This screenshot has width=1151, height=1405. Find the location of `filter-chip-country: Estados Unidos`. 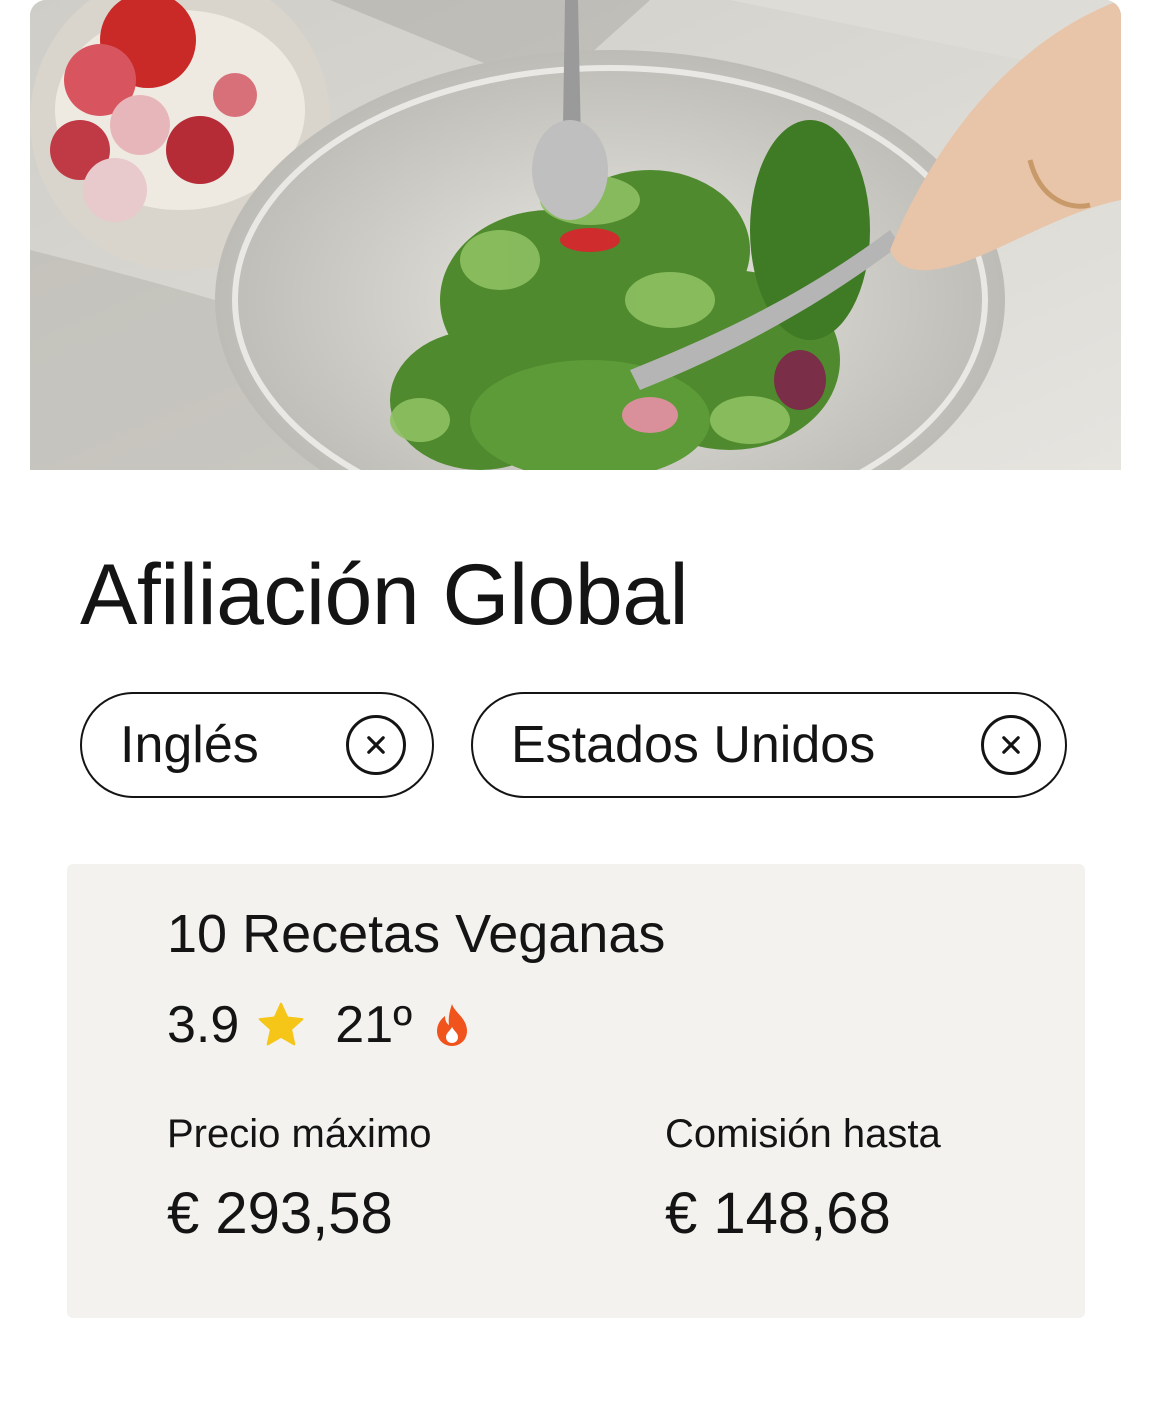

filter-chip-country: Estados Unidos is located at coordinates (769, 745).